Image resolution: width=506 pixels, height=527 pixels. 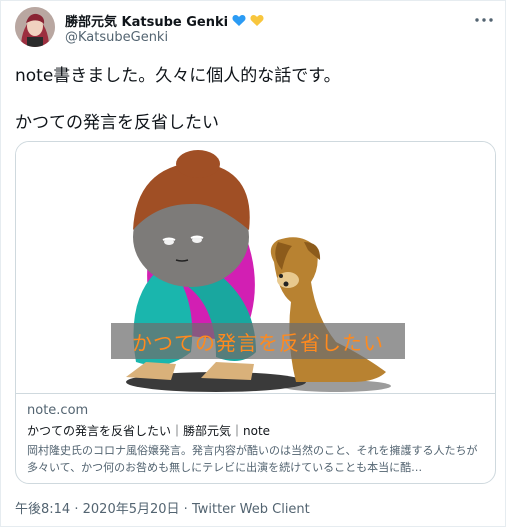 What do you see at coordinates (117, 123) in the screenshot?
I see `tweet-text-line: かつての発言を反省したい` at bounding box center [117, 123].